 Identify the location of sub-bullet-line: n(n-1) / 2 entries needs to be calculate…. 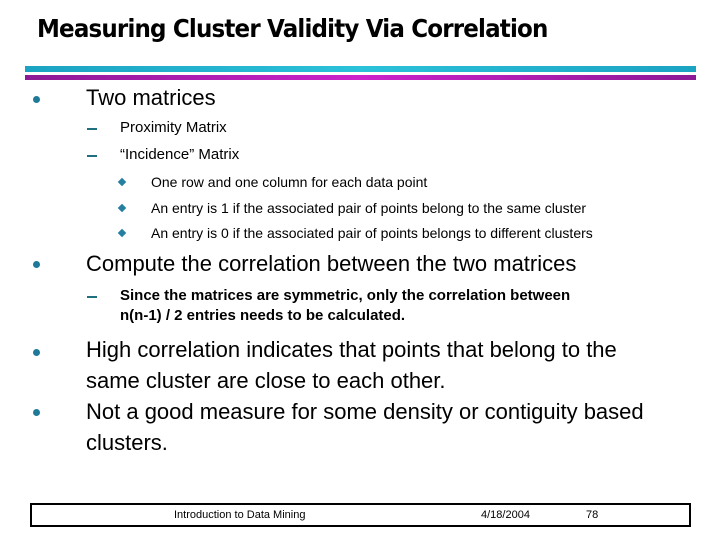
(263, 315).